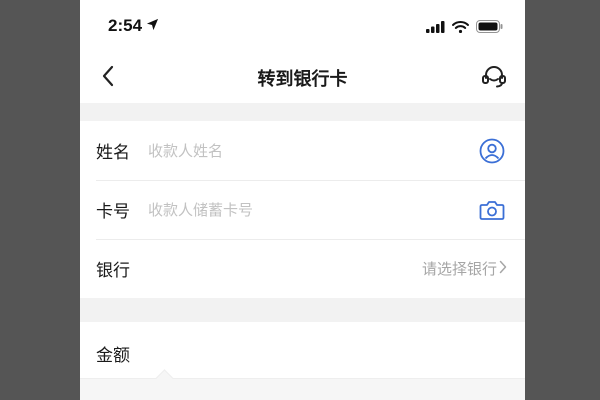 The width and height of the screenshot is (600, 400). Describe the element at coordinates (302, 361) in the screenshot. I see `amount-section: 金额` at that location.